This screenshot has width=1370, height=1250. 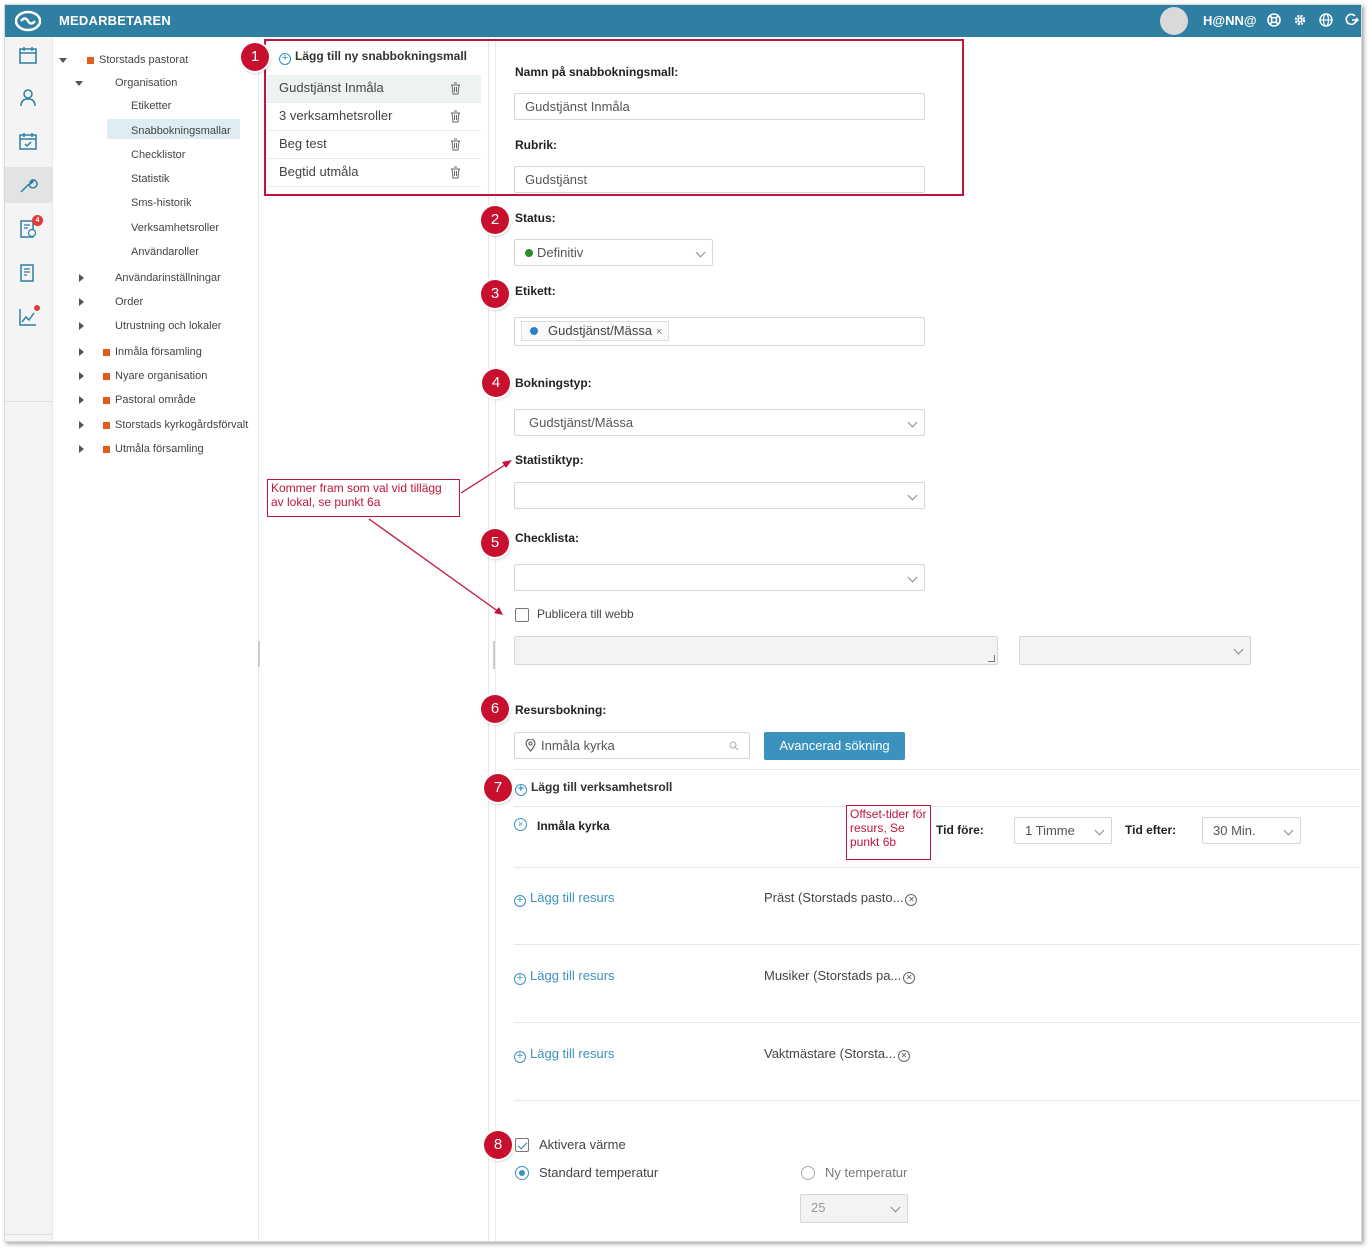 I want to click on annotation-arrows, so click(x=440, y=537).